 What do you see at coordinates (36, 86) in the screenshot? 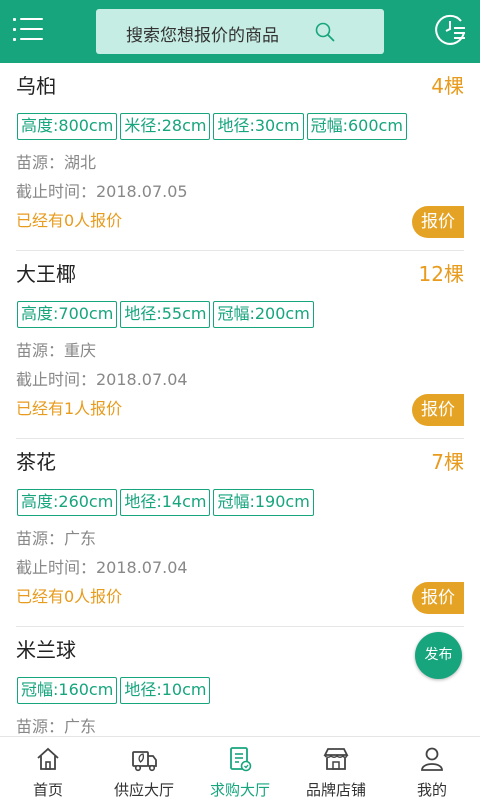
I see `plant-name: 乌桕` at bounding box center [36, 86].